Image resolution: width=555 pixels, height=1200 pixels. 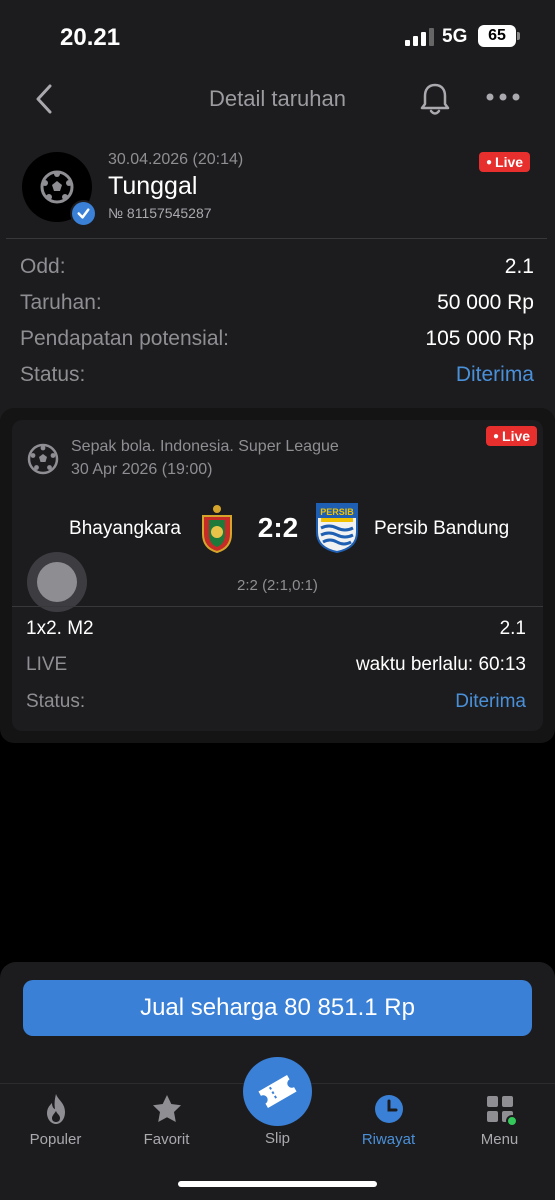 What do you see at coordinates (388, 1139) in the screenshot?
I see `tab-label: Riwayat` at bounding box center [388, 1139].